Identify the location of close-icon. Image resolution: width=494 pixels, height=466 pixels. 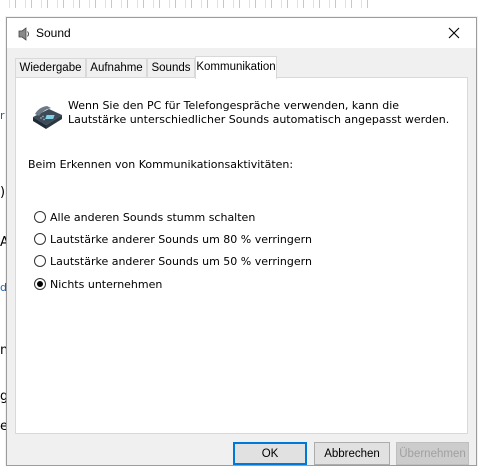
(454, 33).